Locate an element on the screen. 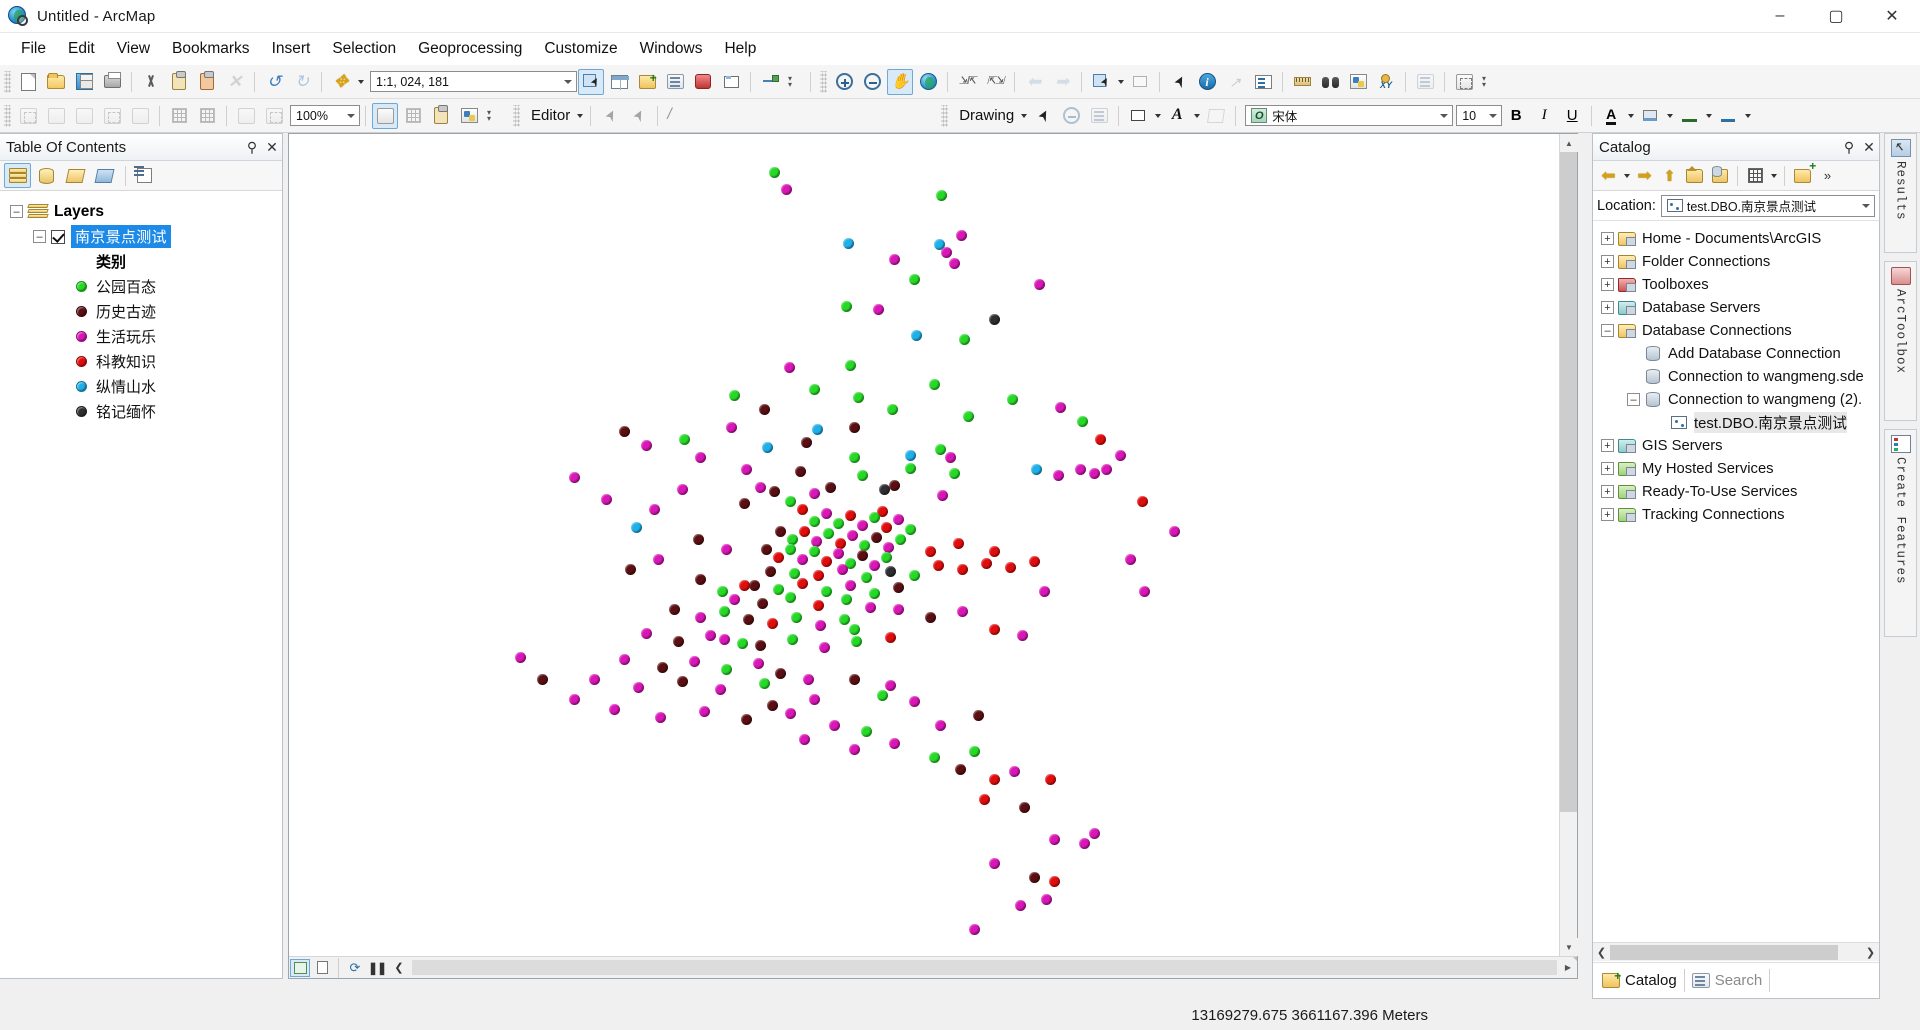  connect-to-folder-button is located at coordinates (1802, 175).